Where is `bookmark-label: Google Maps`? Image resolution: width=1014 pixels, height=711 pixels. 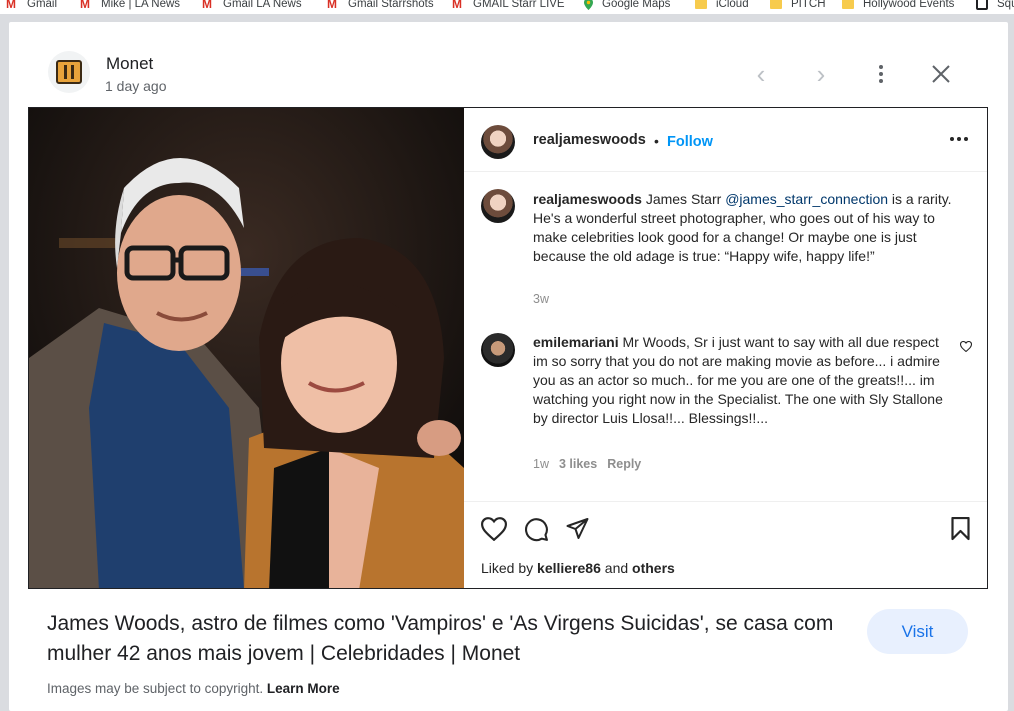 bookmark-label: Google Maps is located at coordinates (636, 5).